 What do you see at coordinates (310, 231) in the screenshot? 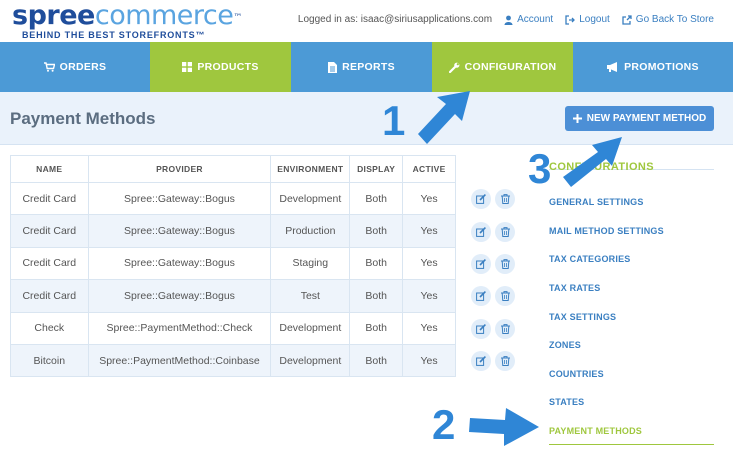
I see `cell-environment: Production` at bounding box center [310, 231].